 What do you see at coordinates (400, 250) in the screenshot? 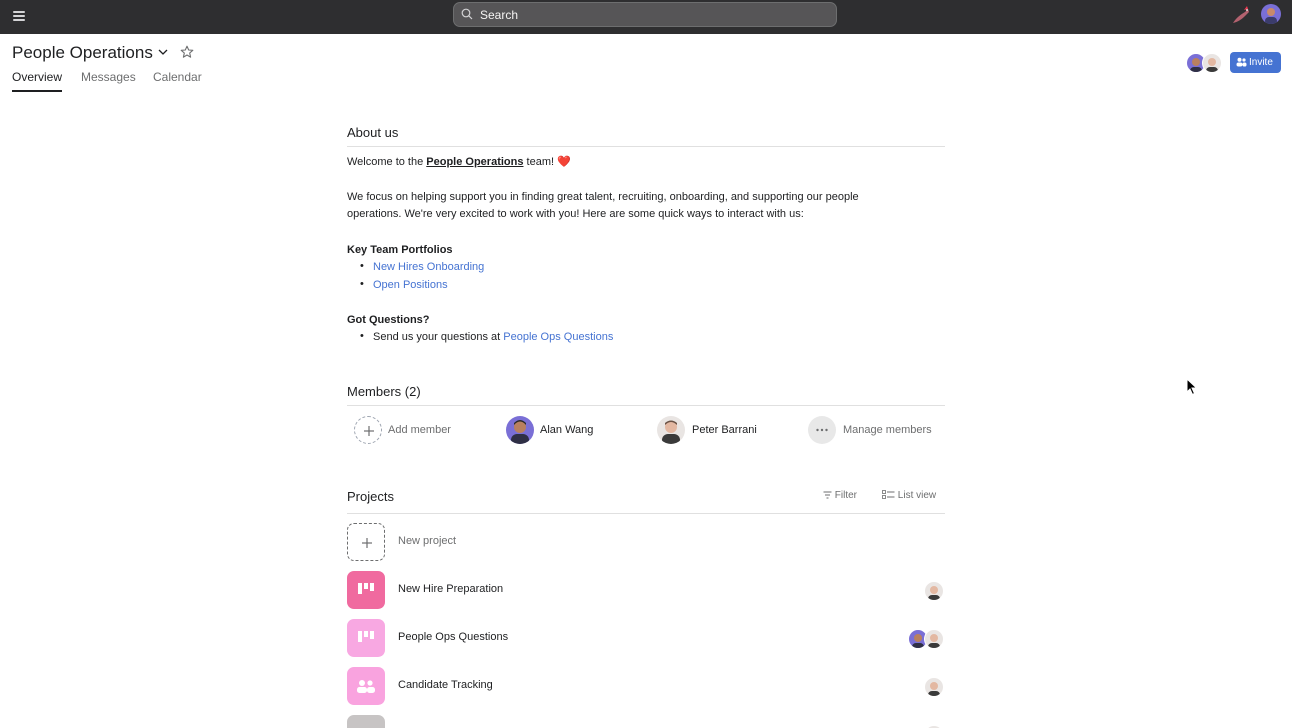
I see `portfolios-heading: Key Team Portfolios` at bounding box center [400, 250].